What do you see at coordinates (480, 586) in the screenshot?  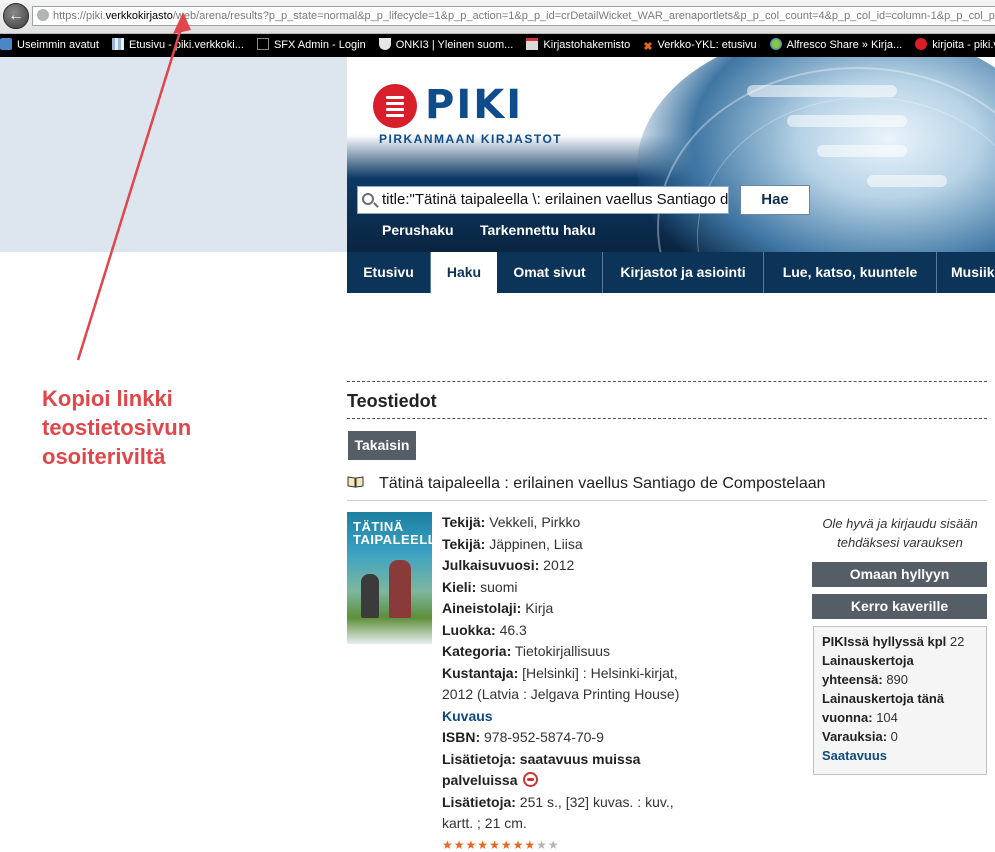 I see `detail-language: Kieli: suomi` at bounding box center [480, 586].